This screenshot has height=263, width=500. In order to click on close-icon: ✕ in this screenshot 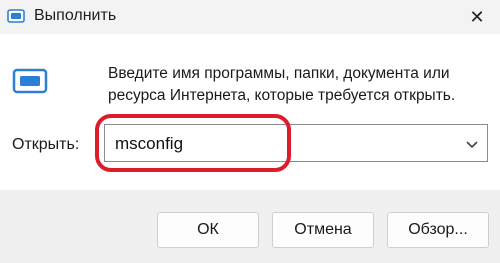, I will do `click(477, 17)`.